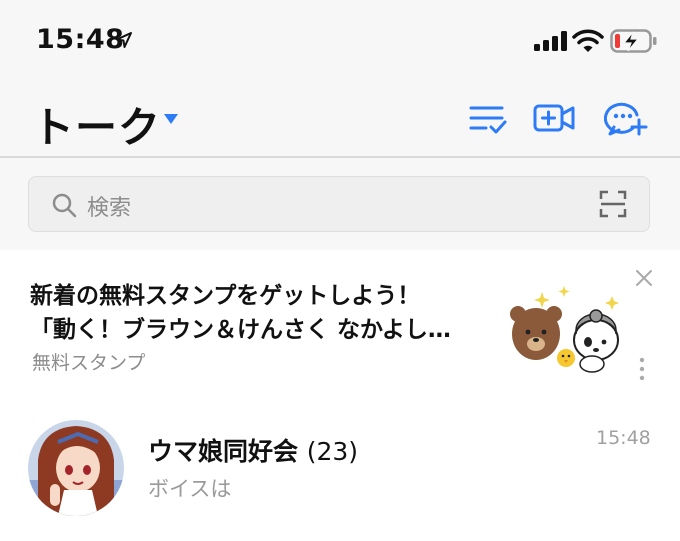 Image resolution: width=680 pixels, height=541 pixels. I want to click on member-count: (23), so click(332, 451).